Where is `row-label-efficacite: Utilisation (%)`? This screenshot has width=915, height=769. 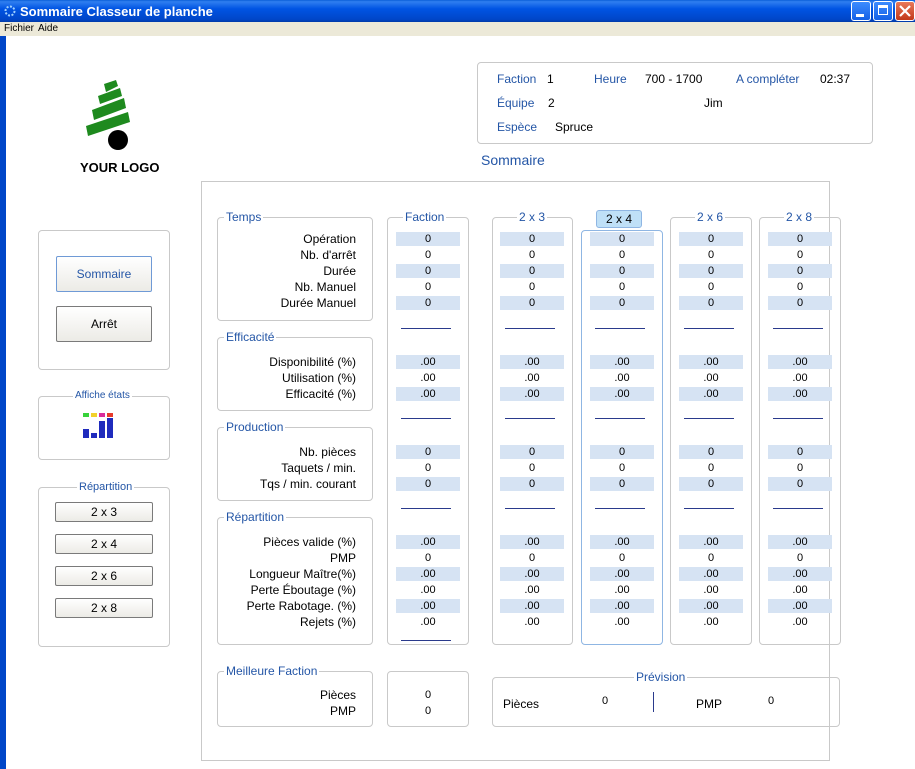 row-label-efficacite: Utilisation (%) is located at coordinates (318, 378).